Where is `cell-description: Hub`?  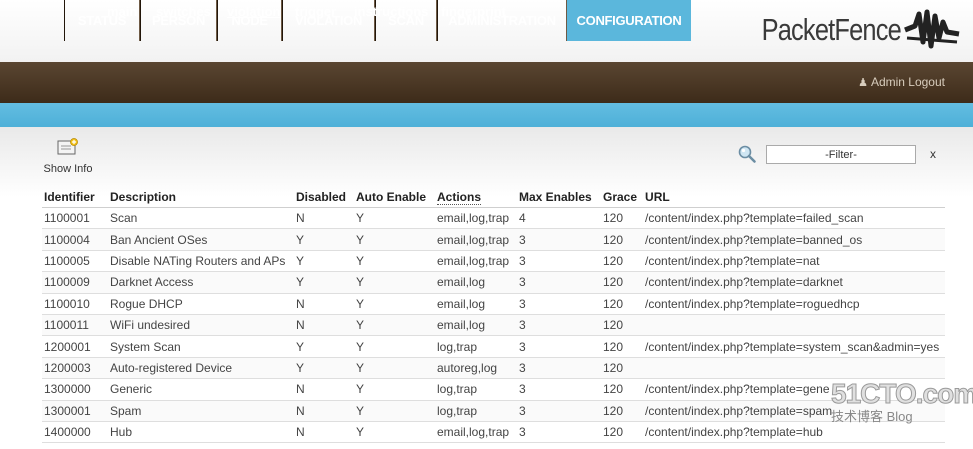 cell-description: Hub is located at coordinates (201, 432).